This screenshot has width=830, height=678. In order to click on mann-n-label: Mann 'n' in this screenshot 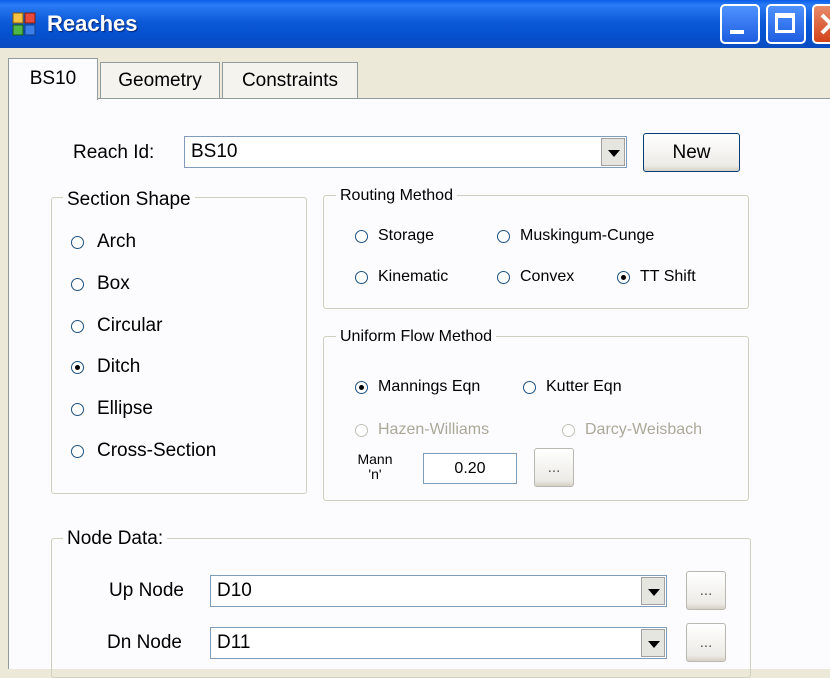, I will do `click(375, 467)`.